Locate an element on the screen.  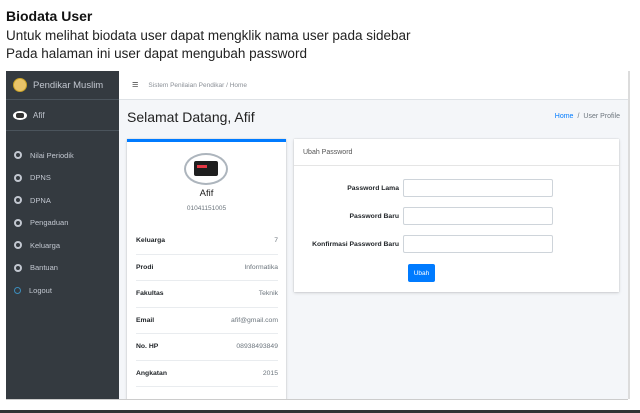
info-value: afif@gmail.com is located at coordinates (254, 320).